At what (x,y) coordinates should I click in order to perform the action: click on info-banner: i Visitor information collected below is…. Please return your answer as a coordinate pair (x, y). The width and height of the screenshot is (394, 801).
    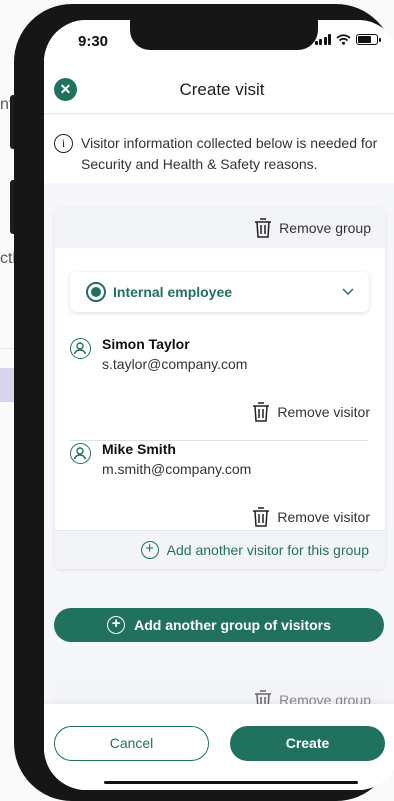
    Looking at the image, I should click on (219, 149).